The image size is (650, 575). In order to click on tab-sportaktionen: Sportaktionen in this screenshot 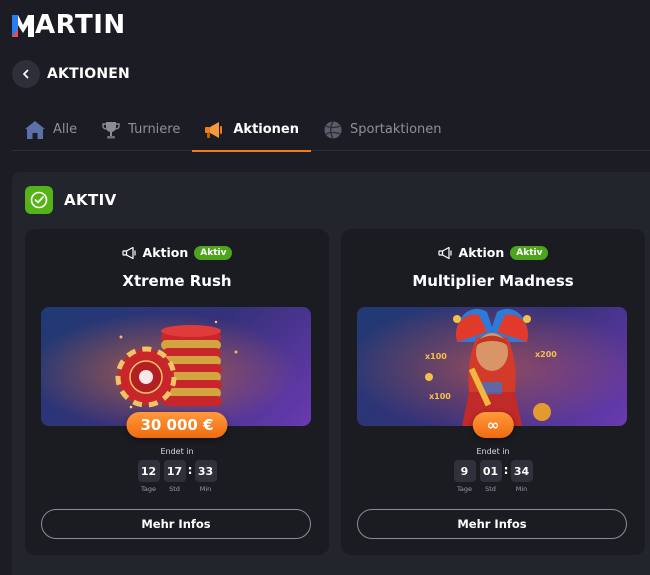, I will do `click(382, 129)`.